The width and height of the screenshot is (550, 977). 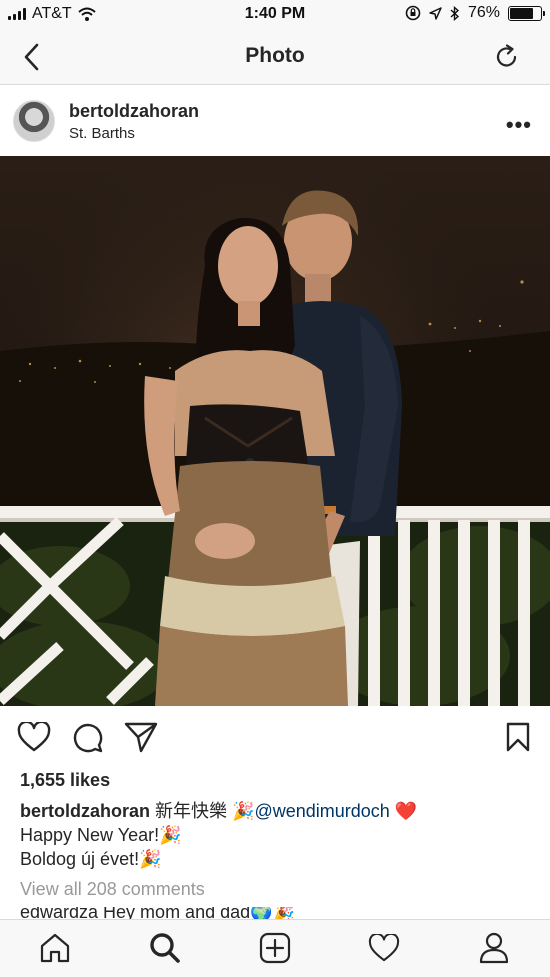 I want to click on send-icon, so click(x=141, y=737).